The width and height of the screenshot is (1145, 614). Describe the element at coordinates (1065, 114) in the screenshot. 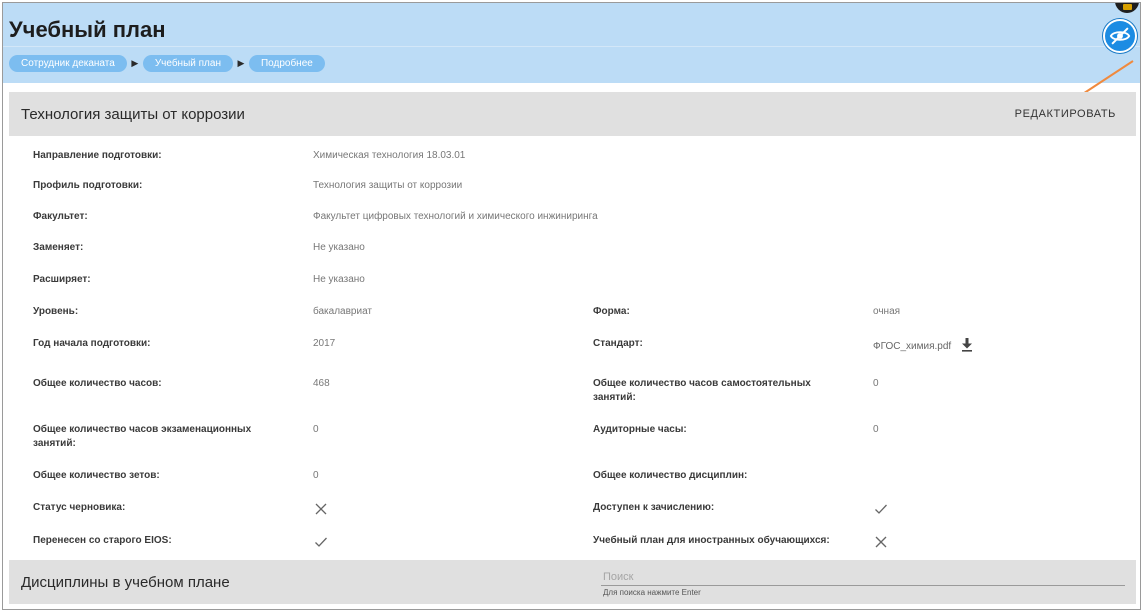

I see `edit-button: РЕДАКТИРОВАТЬ` at that location.